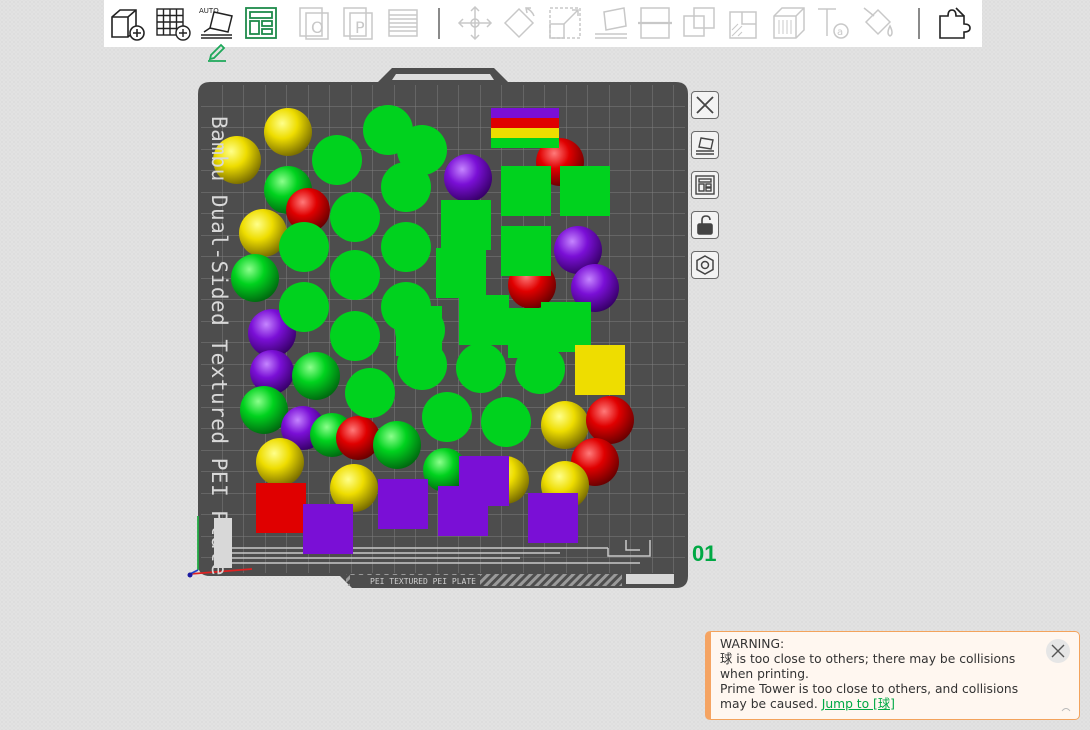  I want to click on plate-type-label: Bambu Dual-Sided Textured PEI Plate, so click(219, 346).